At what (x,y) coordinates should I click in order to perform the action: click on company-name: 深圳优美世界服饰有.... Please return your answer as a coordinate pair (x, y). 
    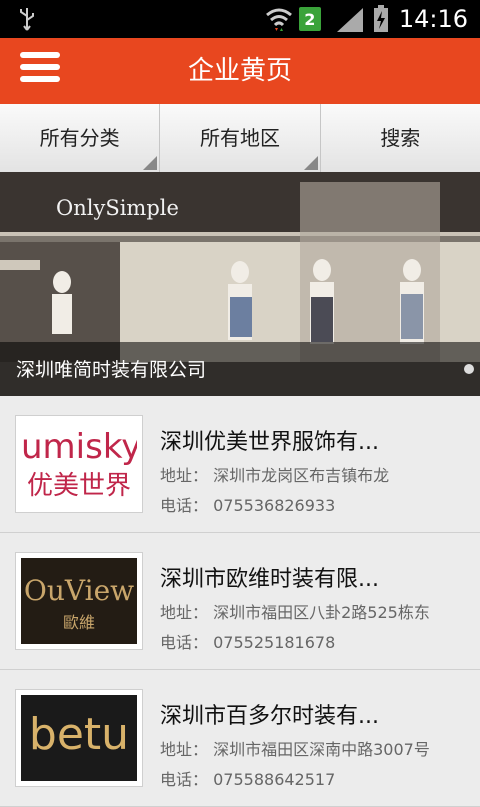
    Looking at the image, I should click on (269, 442).